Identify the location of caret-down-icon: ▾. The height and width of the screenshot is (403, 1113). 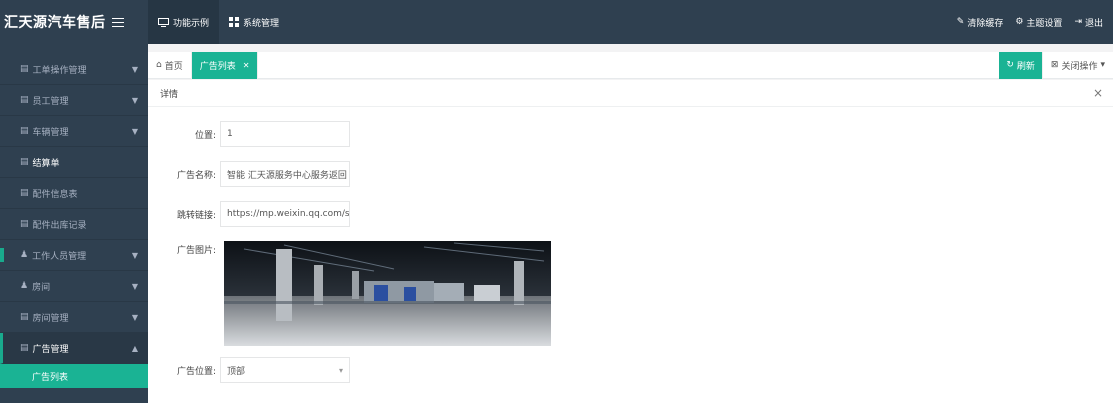
(1102, 65).